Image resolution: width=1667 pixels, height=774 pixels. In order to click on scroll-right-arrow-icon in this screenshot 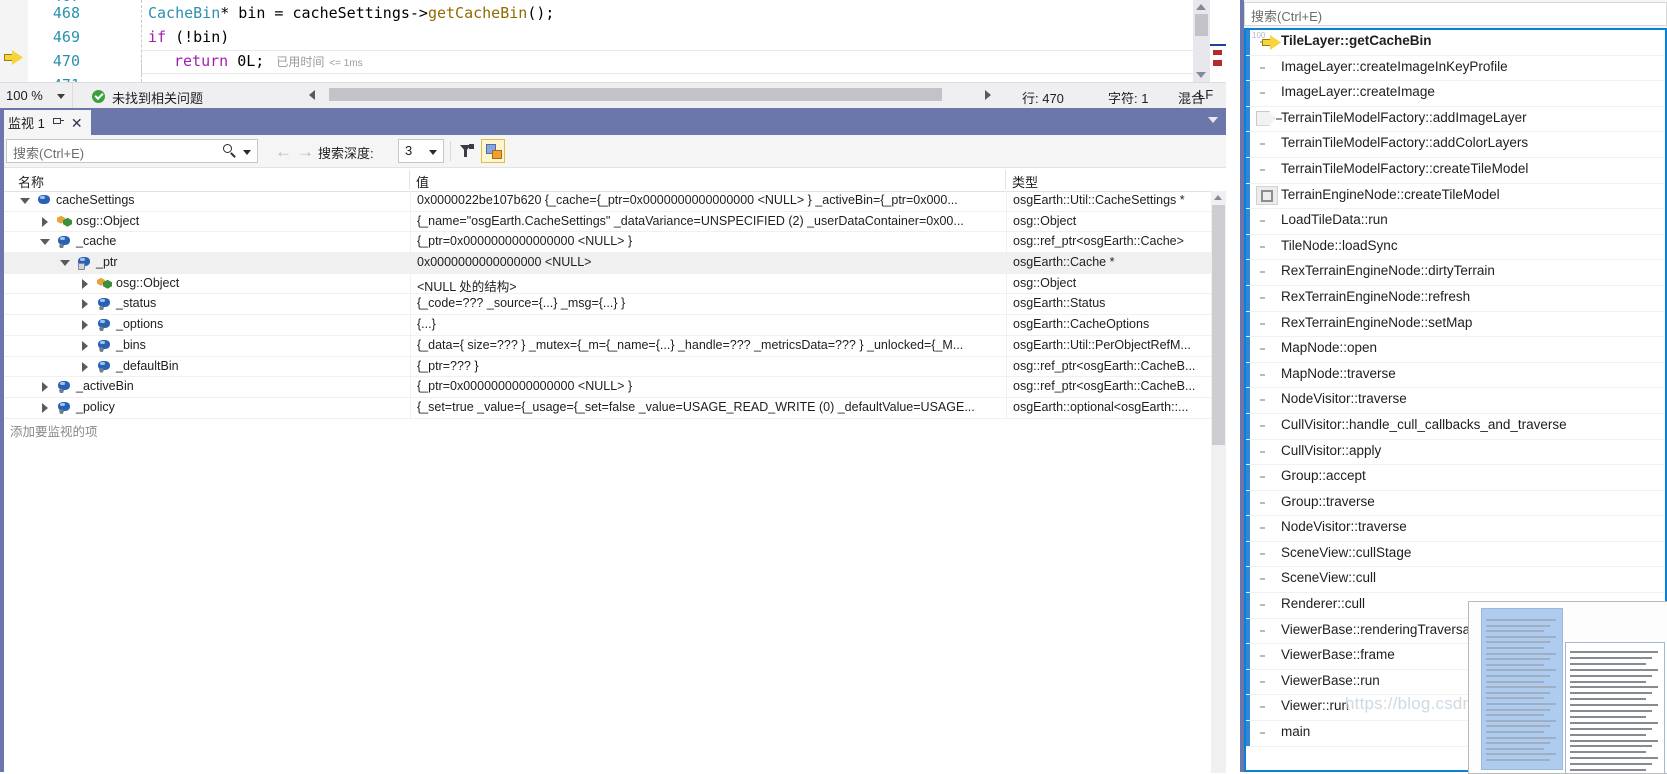, I will do `click(988, 95)`.